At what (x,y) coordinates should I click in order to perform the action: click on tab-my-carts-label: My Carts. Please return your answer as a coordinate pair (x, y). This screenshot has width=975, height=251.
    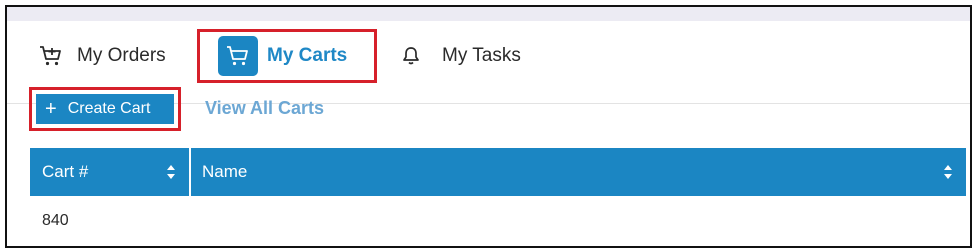
    Looking at the image, I should click on (307, 55).